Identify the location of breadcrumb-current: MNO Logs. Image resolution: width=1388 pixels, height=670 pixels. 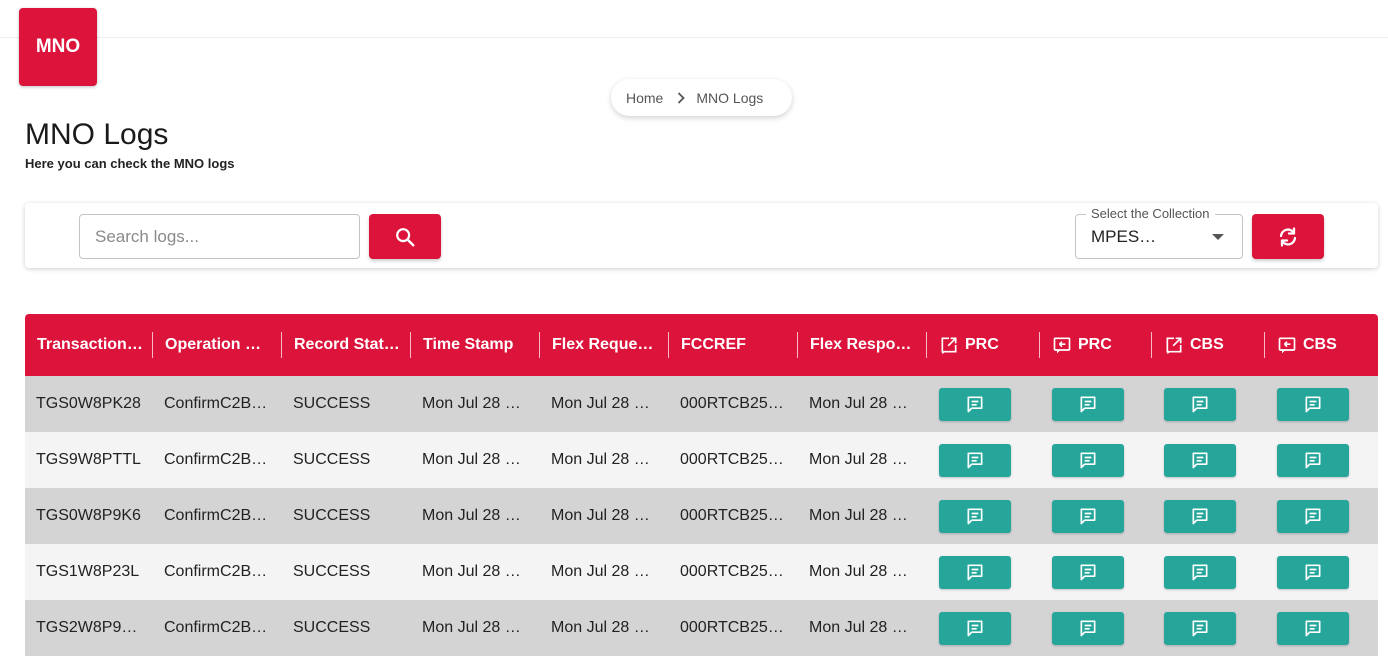
(730, 97).